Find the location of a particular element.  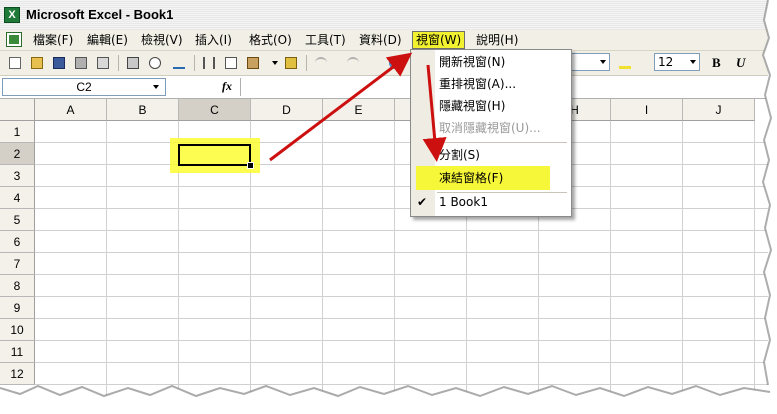

spelling-icon is located at coordinates (179, 63).